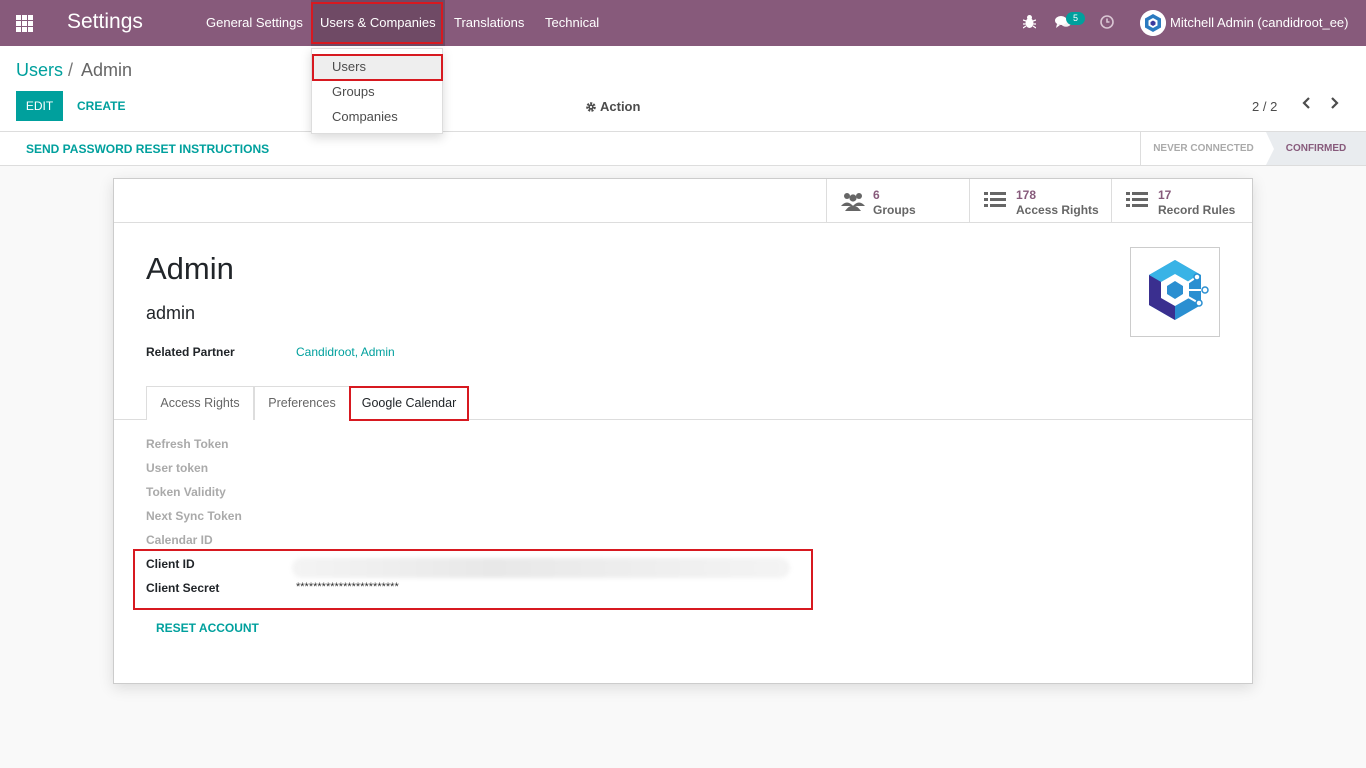 The width and height of the screenshot is (1366, 768). What do you see at coordinates (377, 116) in the screenshot?
I see `dropdown-item-companies: Companies` at bounding box center [377, 116].